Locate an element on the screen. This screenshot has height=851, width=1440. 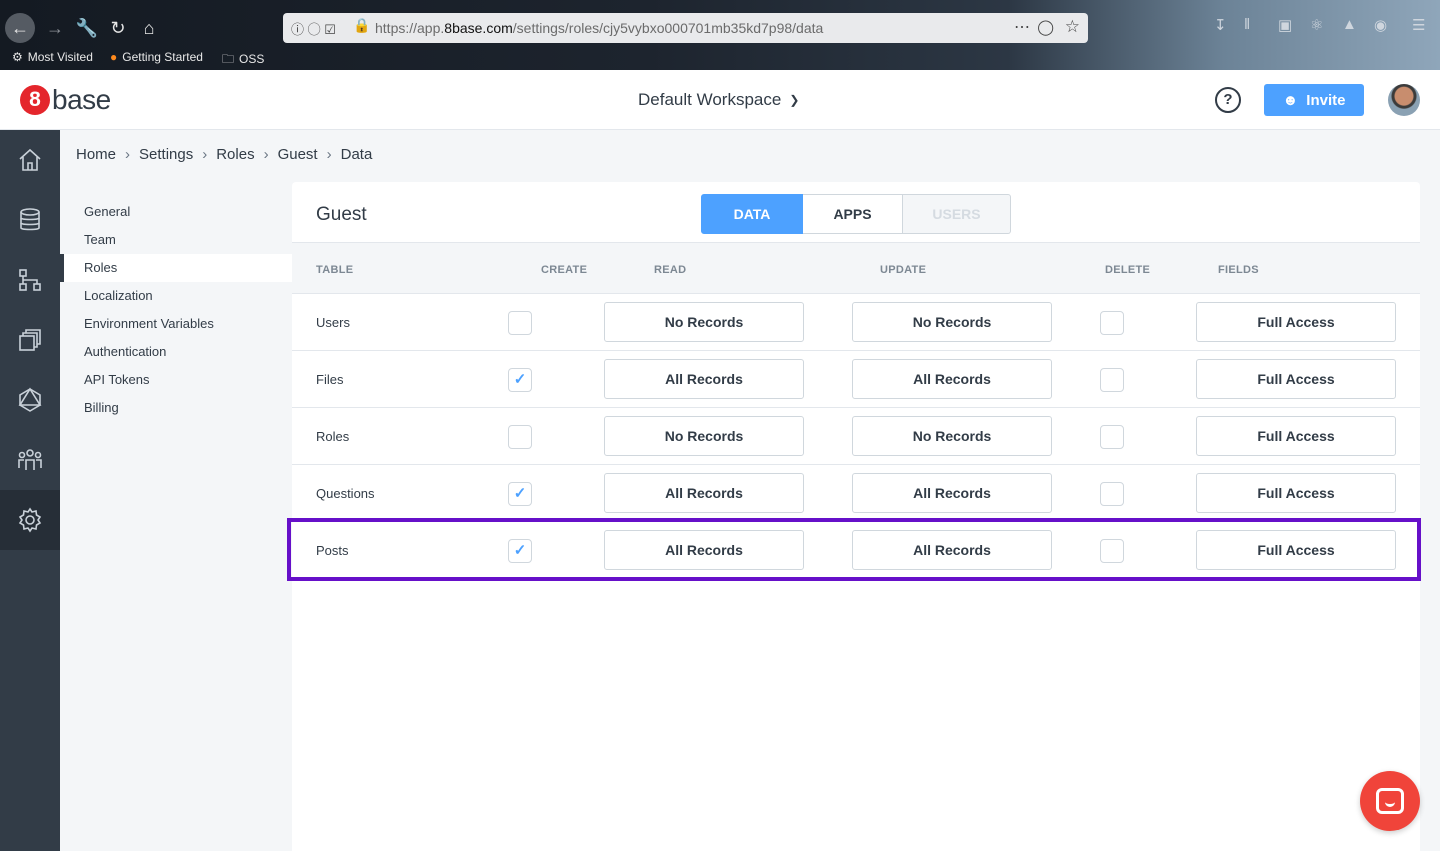
url-domain: 8base.com is located at coordinates (478, 28).